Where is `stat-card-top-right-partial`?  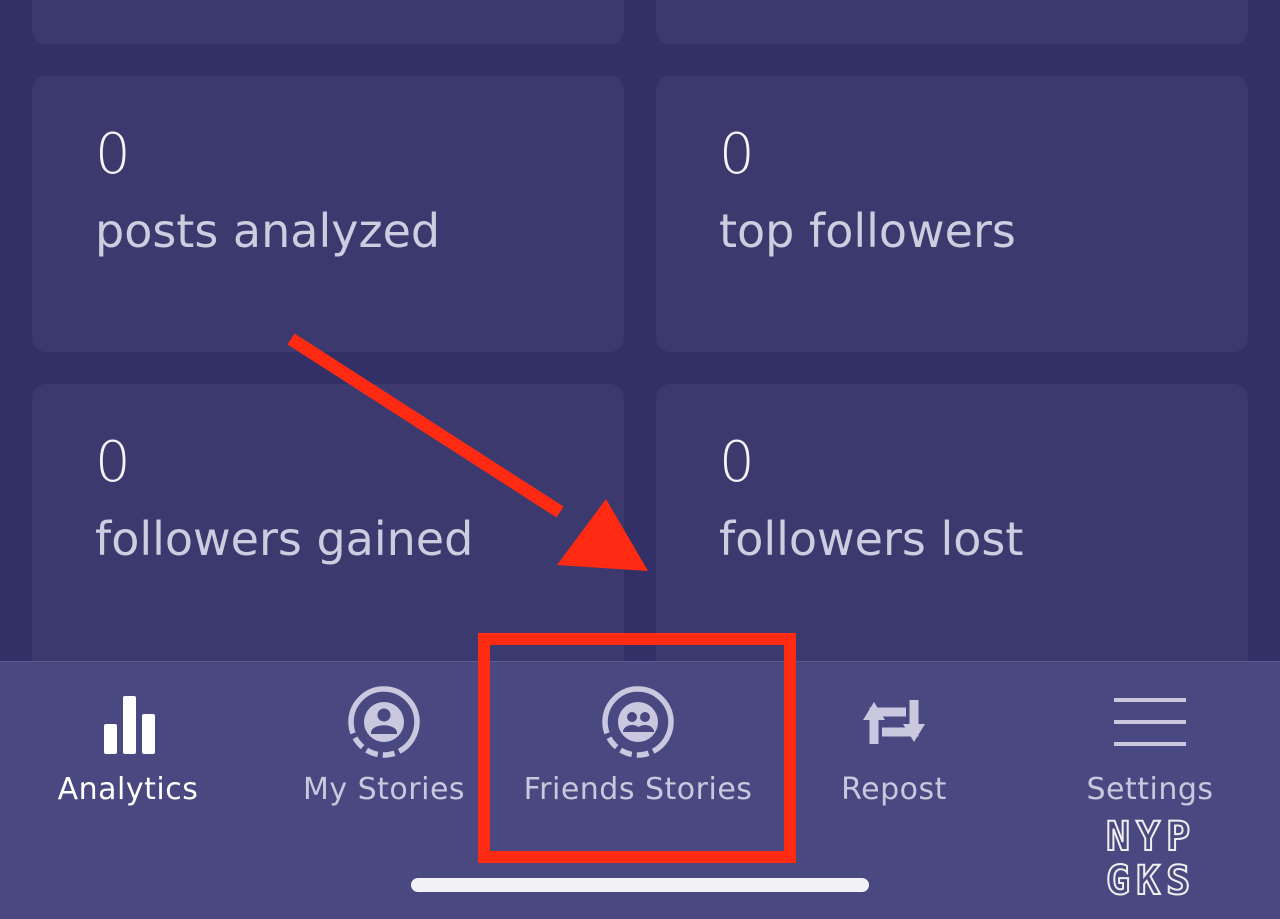
stat-card-top-right-partial is located at coordinates (952, 22).